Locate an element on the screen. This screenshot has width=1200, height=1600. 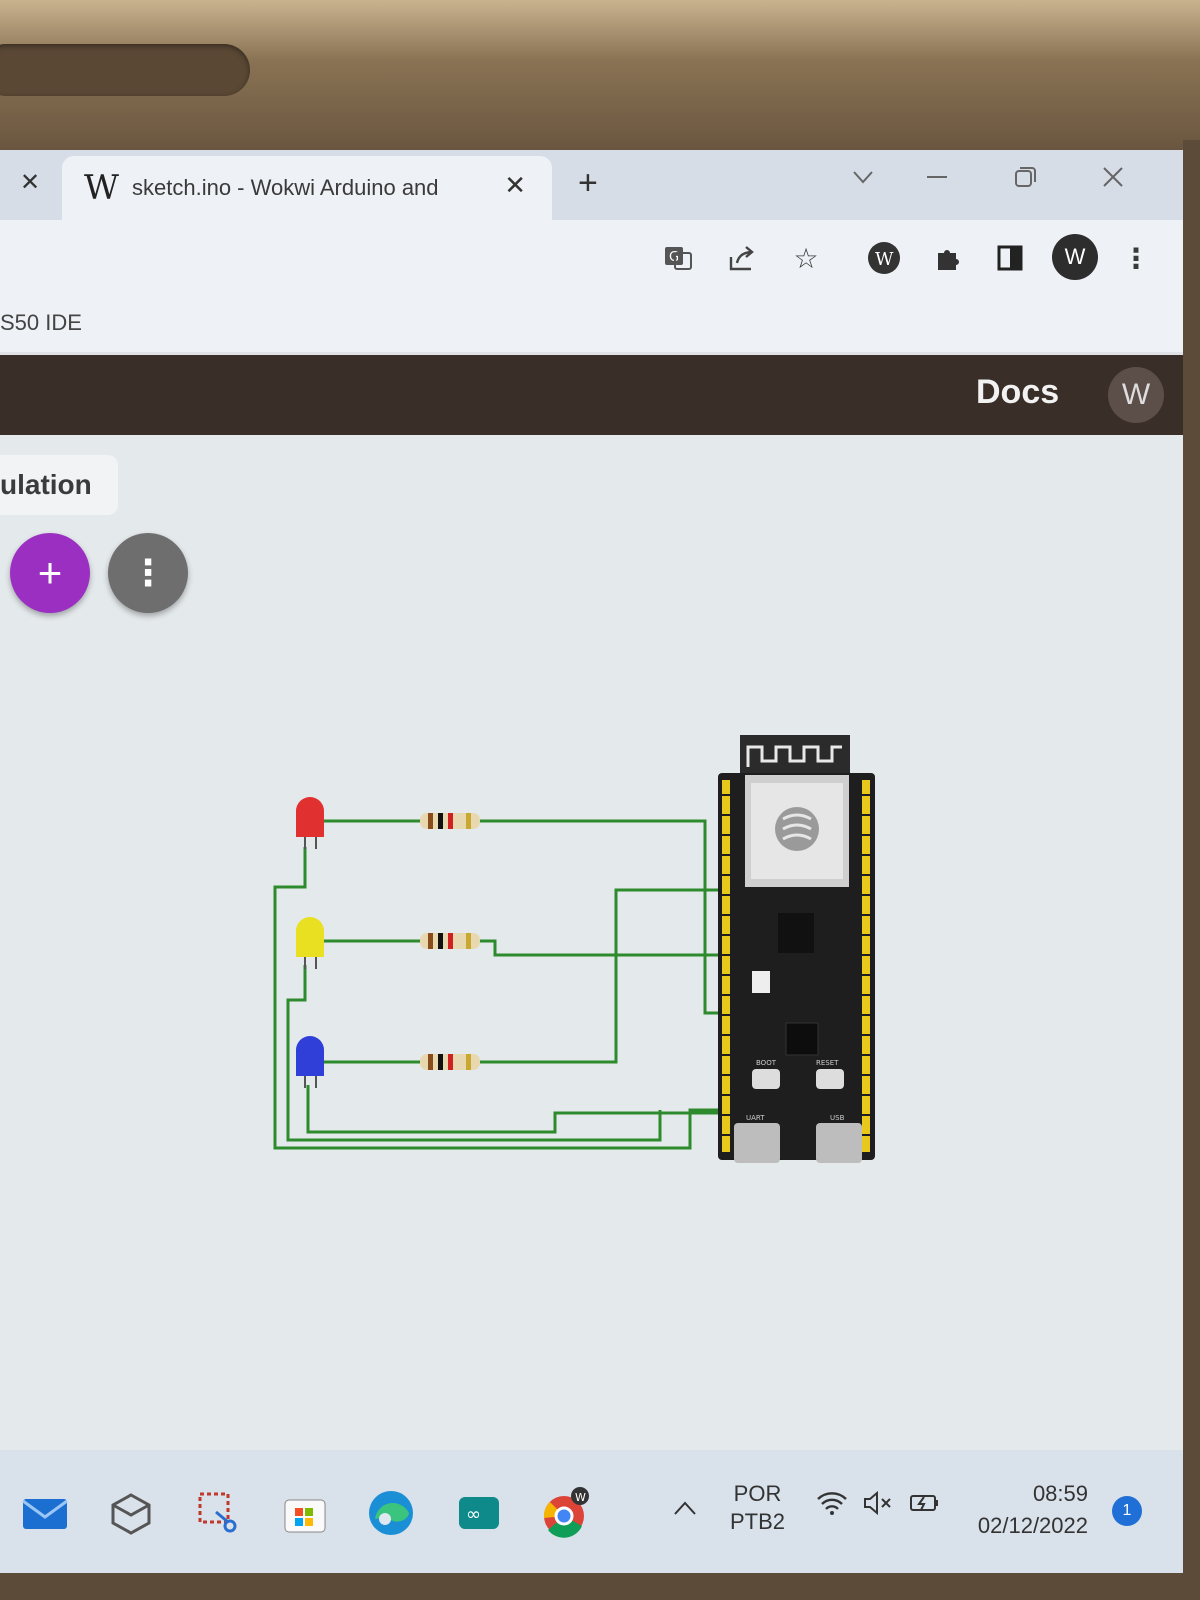
bookmark-bar: S50 IDE is located at coordinates (591, 323).